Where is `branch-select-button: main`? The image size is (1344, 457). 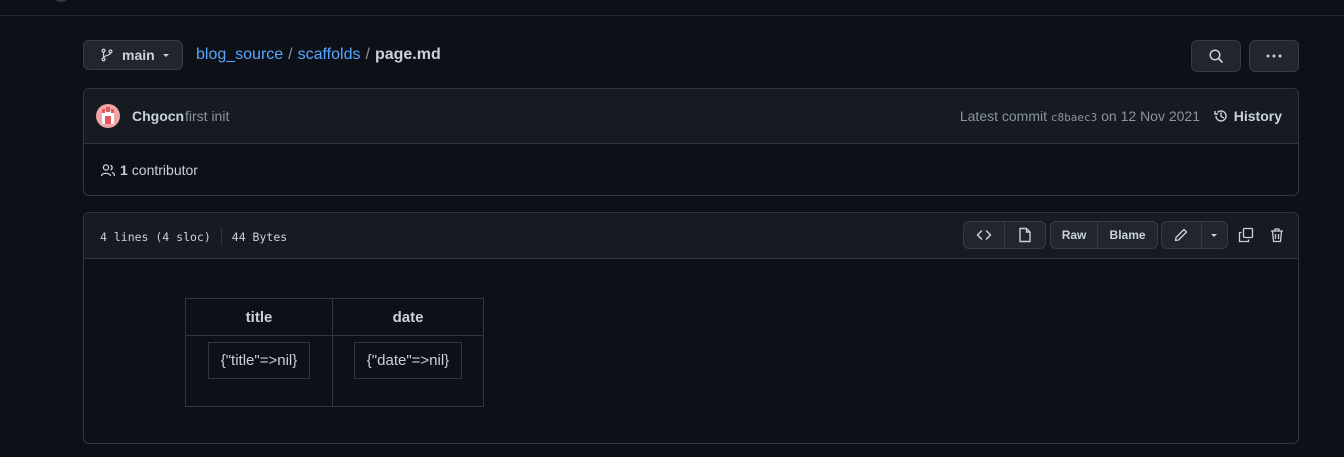 branch-select-button: main is located at coordinates (133, 55).